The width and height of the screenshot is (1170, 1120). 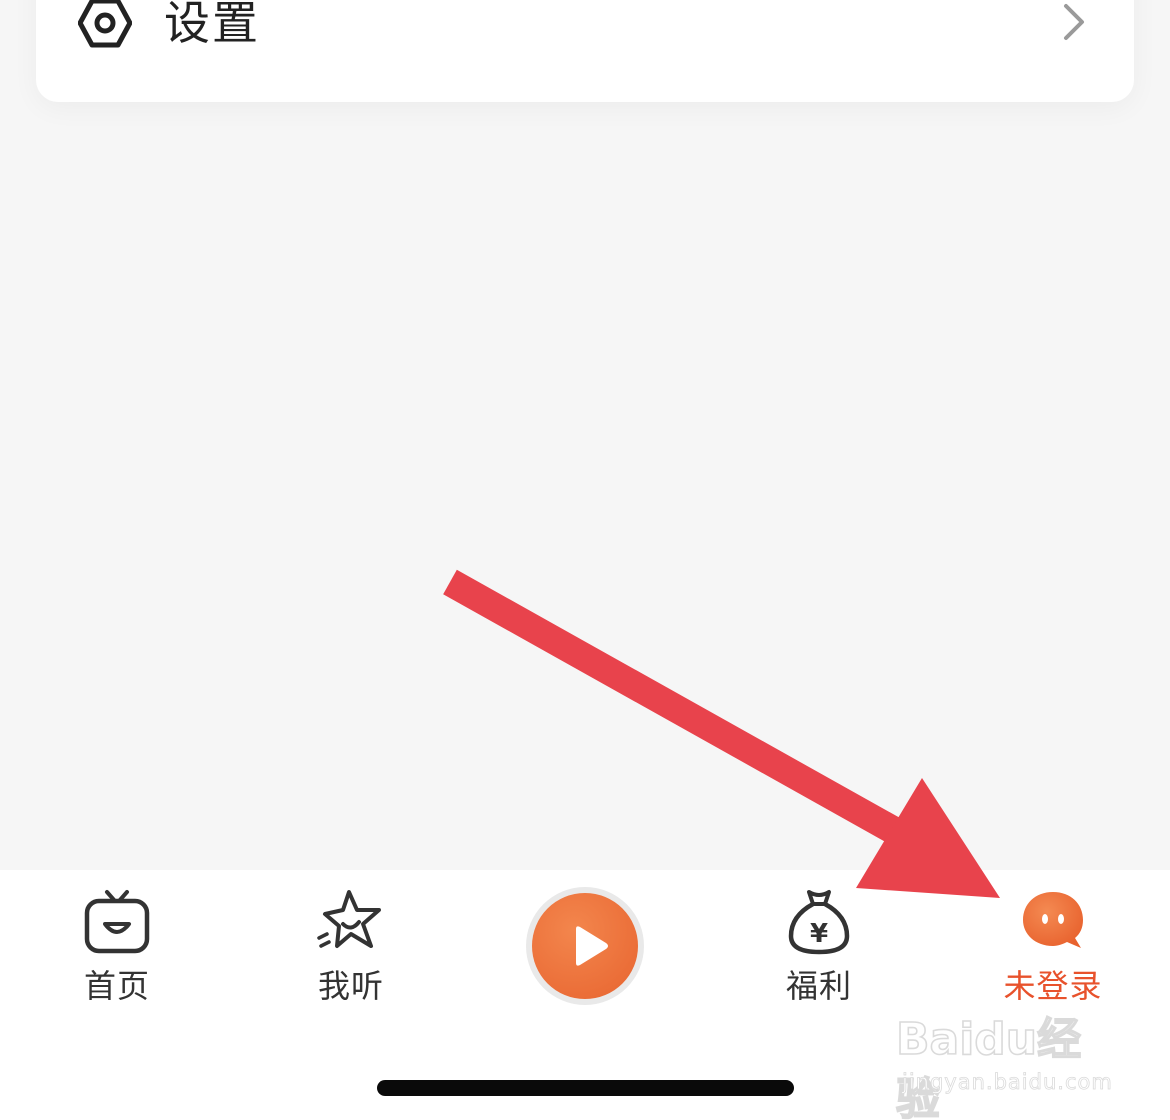 I want to click on settings-card: 设置, so click(x=585, y=51).